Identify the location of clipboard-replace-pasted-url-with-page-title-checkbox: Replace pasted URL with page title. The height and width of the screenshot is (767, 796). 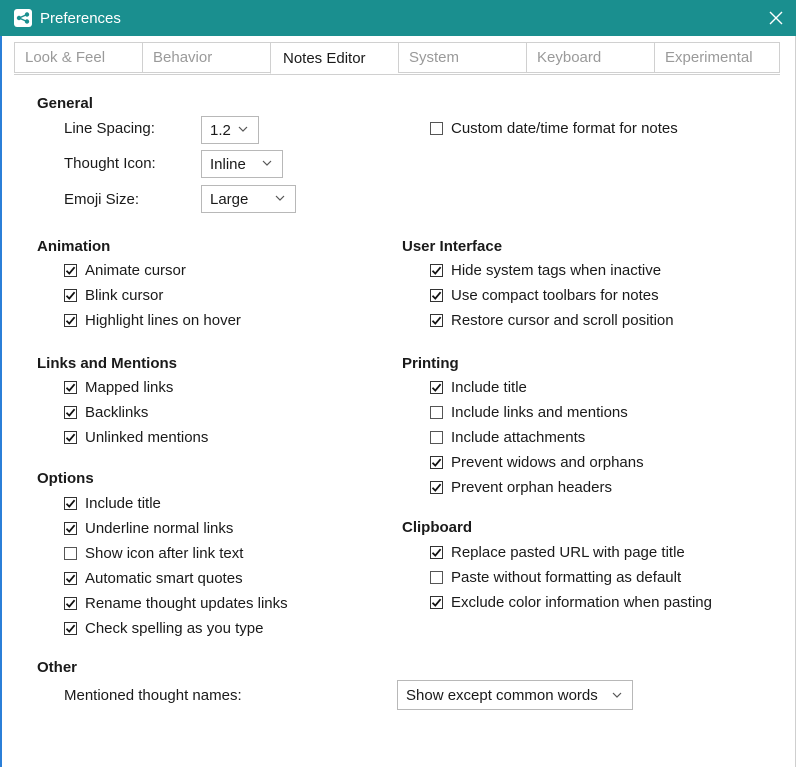
(557, 552).